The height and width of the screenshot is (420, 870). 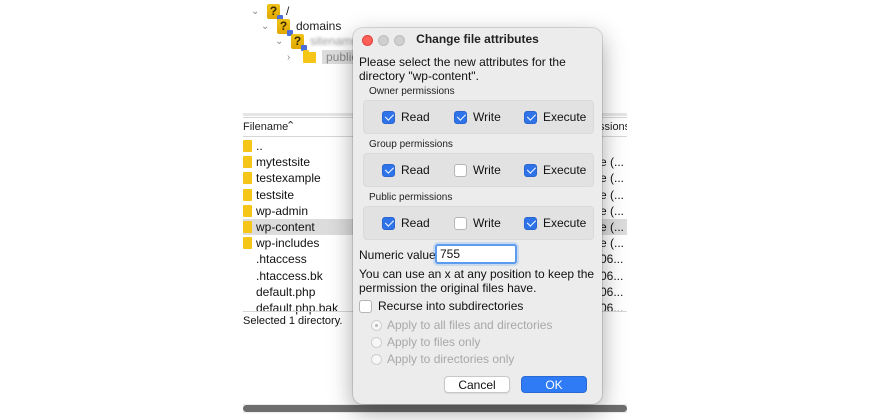 I want to click on permission-group-label: Public permissions, so click(x=411, y=197).